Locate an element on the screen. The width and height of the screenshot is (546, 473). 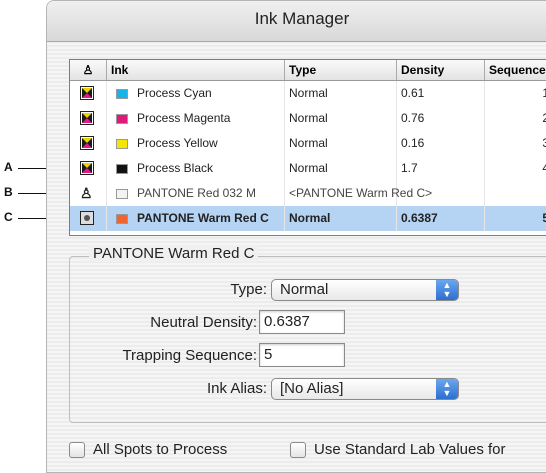
table-row: Process YellowNormal0.163 is located at coordinates (308, 143).